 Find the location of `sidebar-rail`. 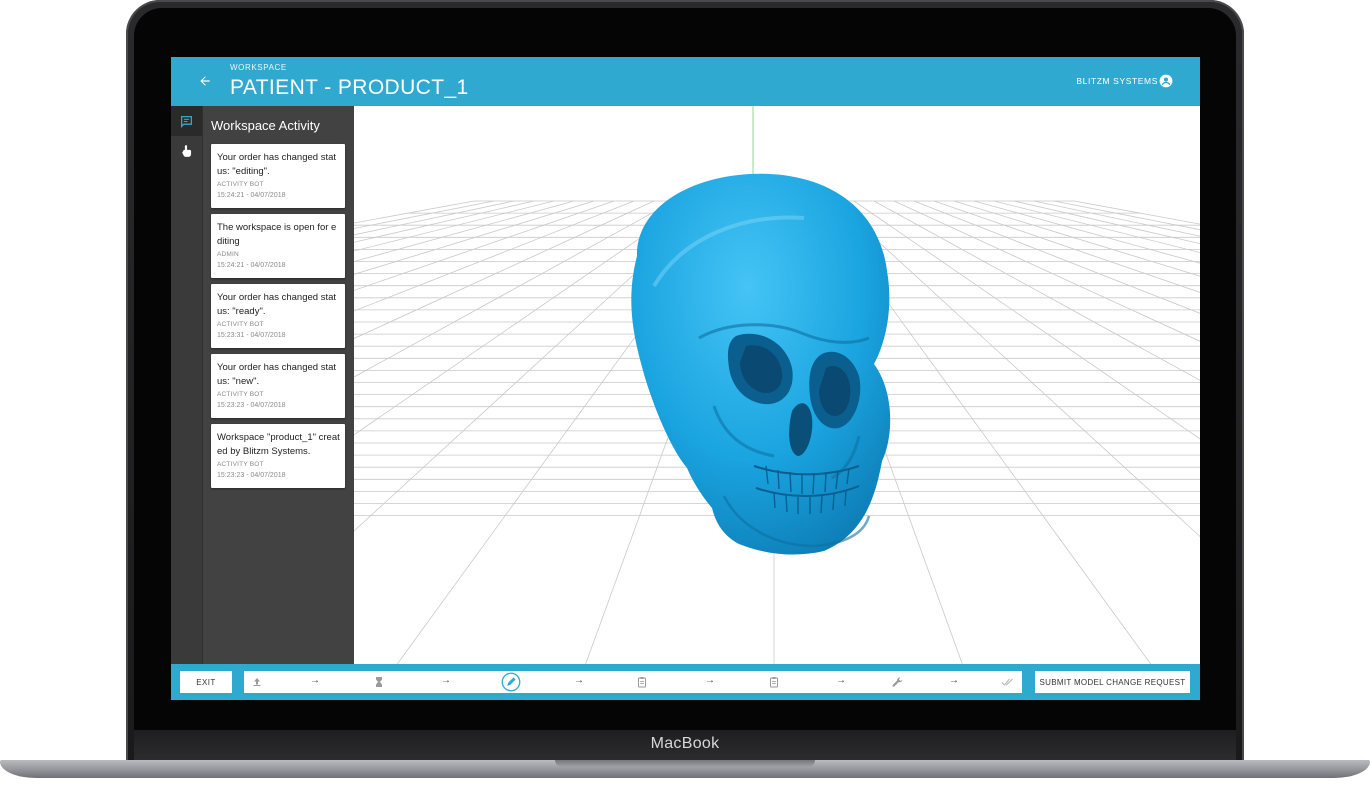

sidebar-rail is located at coordinates (186, 385).